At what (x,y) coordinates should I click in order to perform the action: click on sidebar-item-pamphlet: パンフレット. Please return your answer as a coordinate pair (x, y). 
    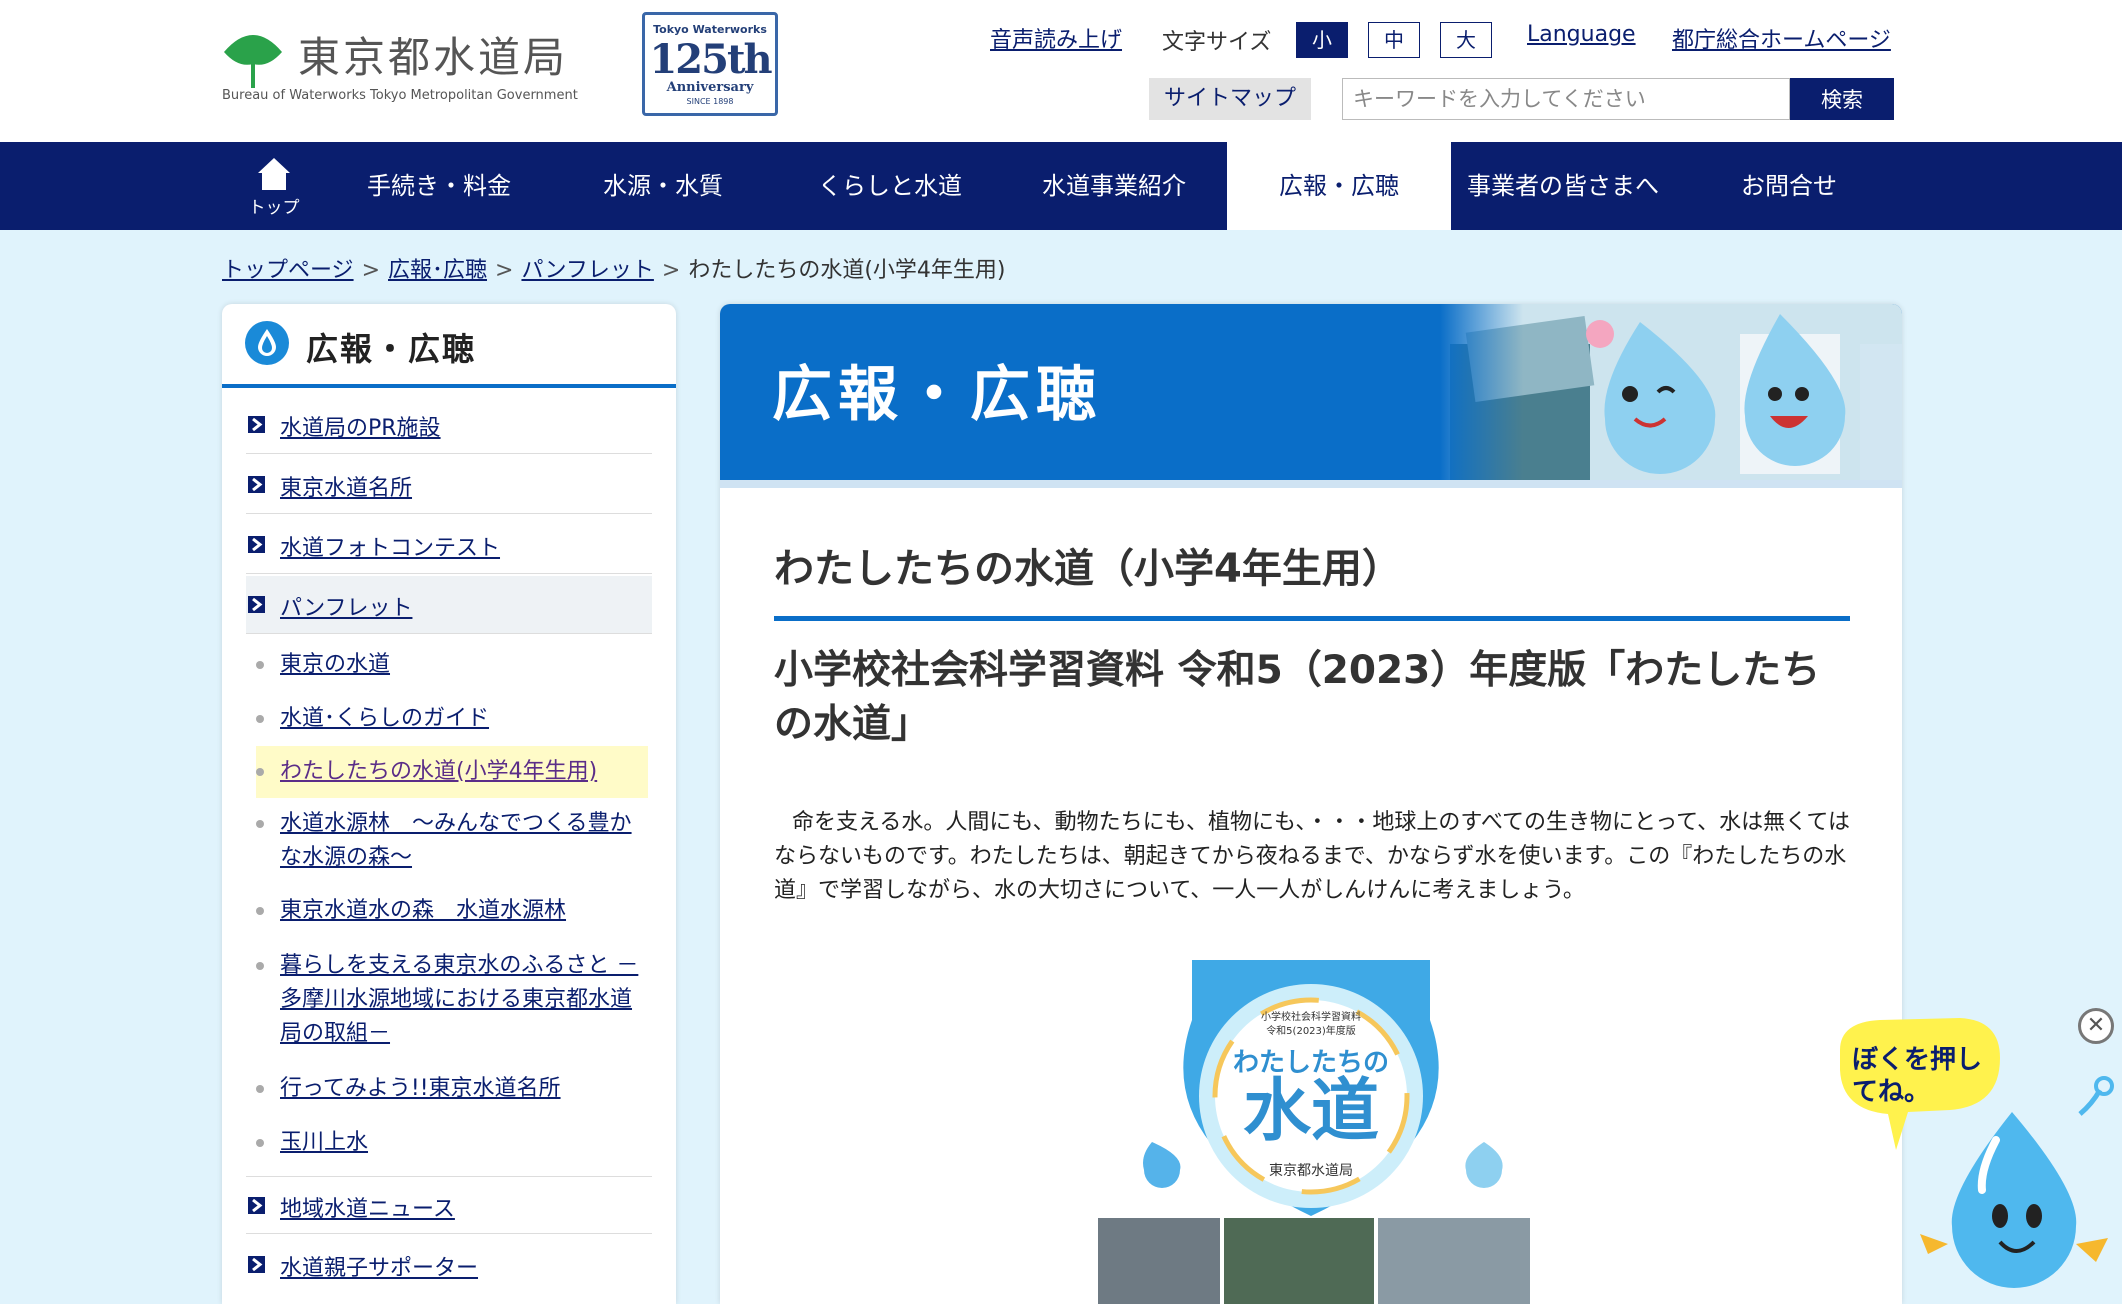
    Looking at the image, I should click on (449, 605).